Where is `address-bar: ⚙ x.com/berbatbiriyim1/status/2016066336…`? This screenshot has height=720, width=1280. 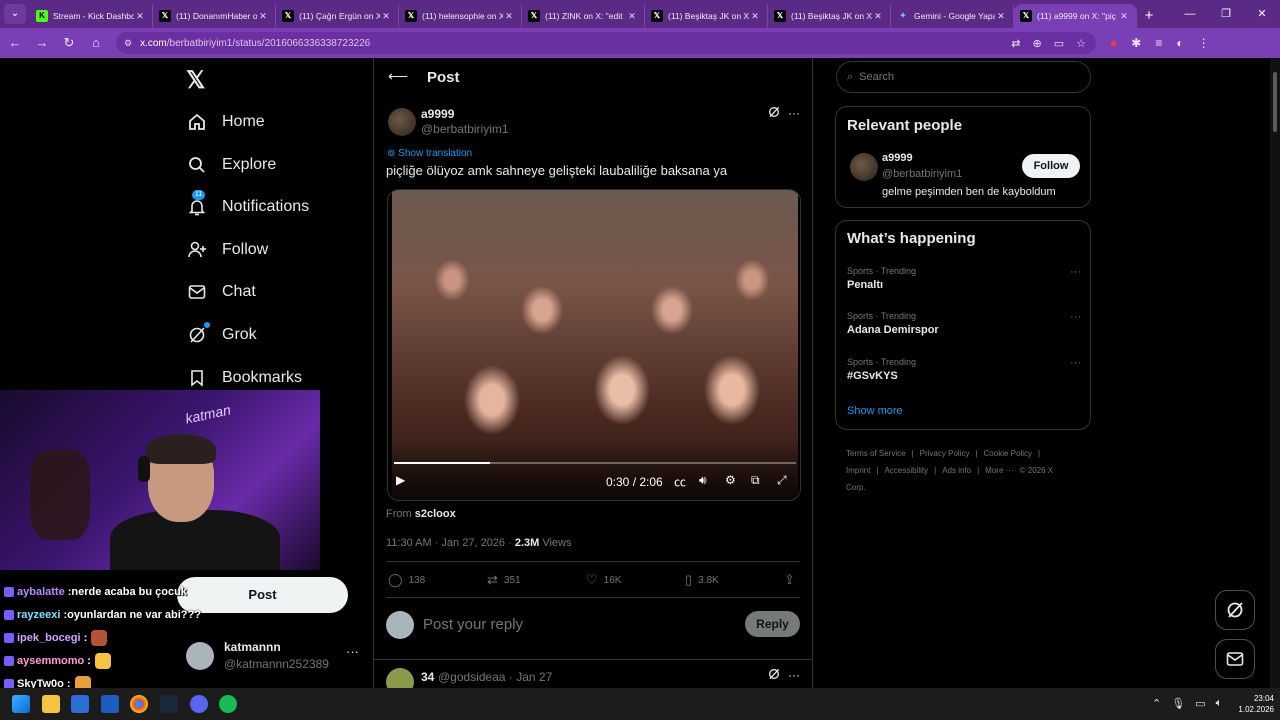
address-bar: ⚙ x.com/berbatbiriyim1/status/2016066336… is located at coordinates (606, 43).